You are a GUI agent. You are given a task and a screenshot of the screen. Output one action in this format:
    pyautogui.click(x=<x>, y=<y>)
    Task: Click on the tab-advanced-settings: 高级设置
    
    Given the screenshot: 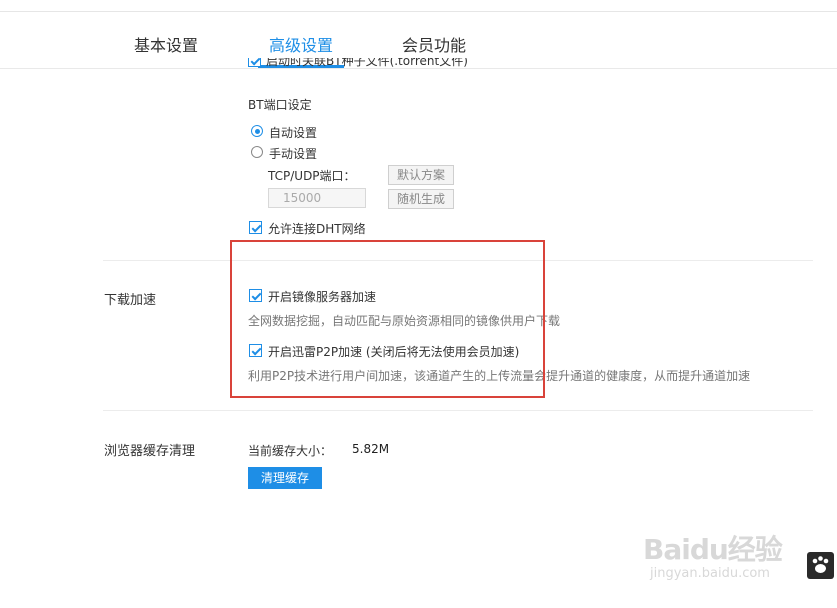 What is the action you would take?
    pyautogui.click(x=301, y=44)
    